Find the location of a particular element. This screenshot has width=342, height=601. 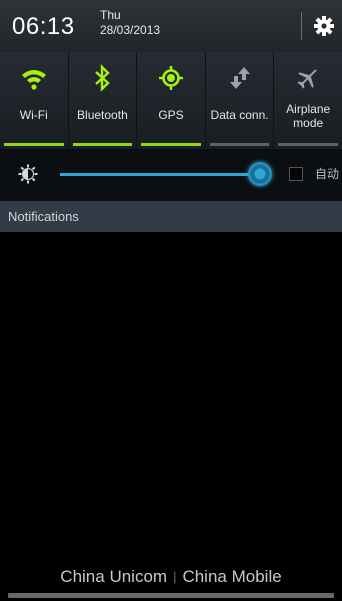

notifications-header: Notifications is located at coordinates (171, 216).